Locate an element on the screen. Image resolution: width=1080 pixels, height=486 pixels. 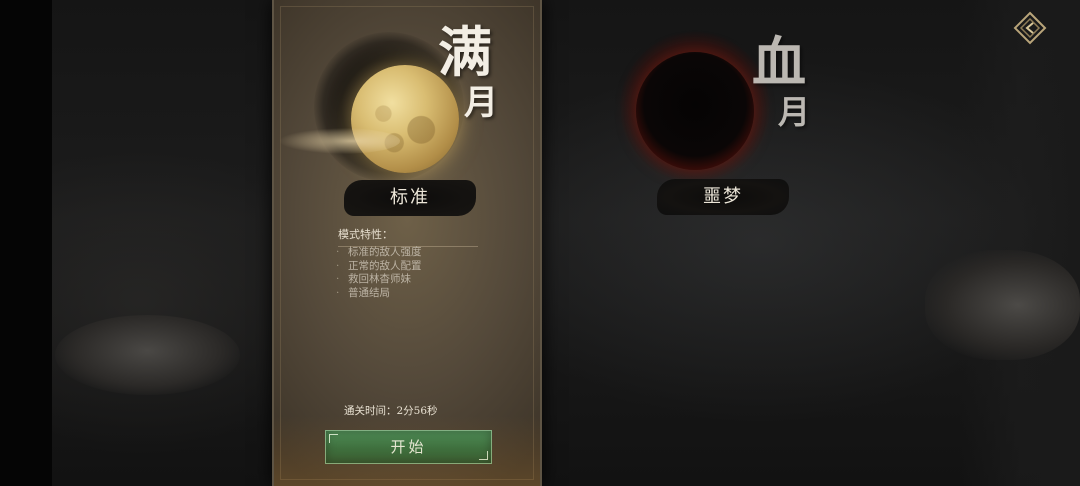
clear-time: 通关时间：2分56秒 is located at coordinates (391, 411).